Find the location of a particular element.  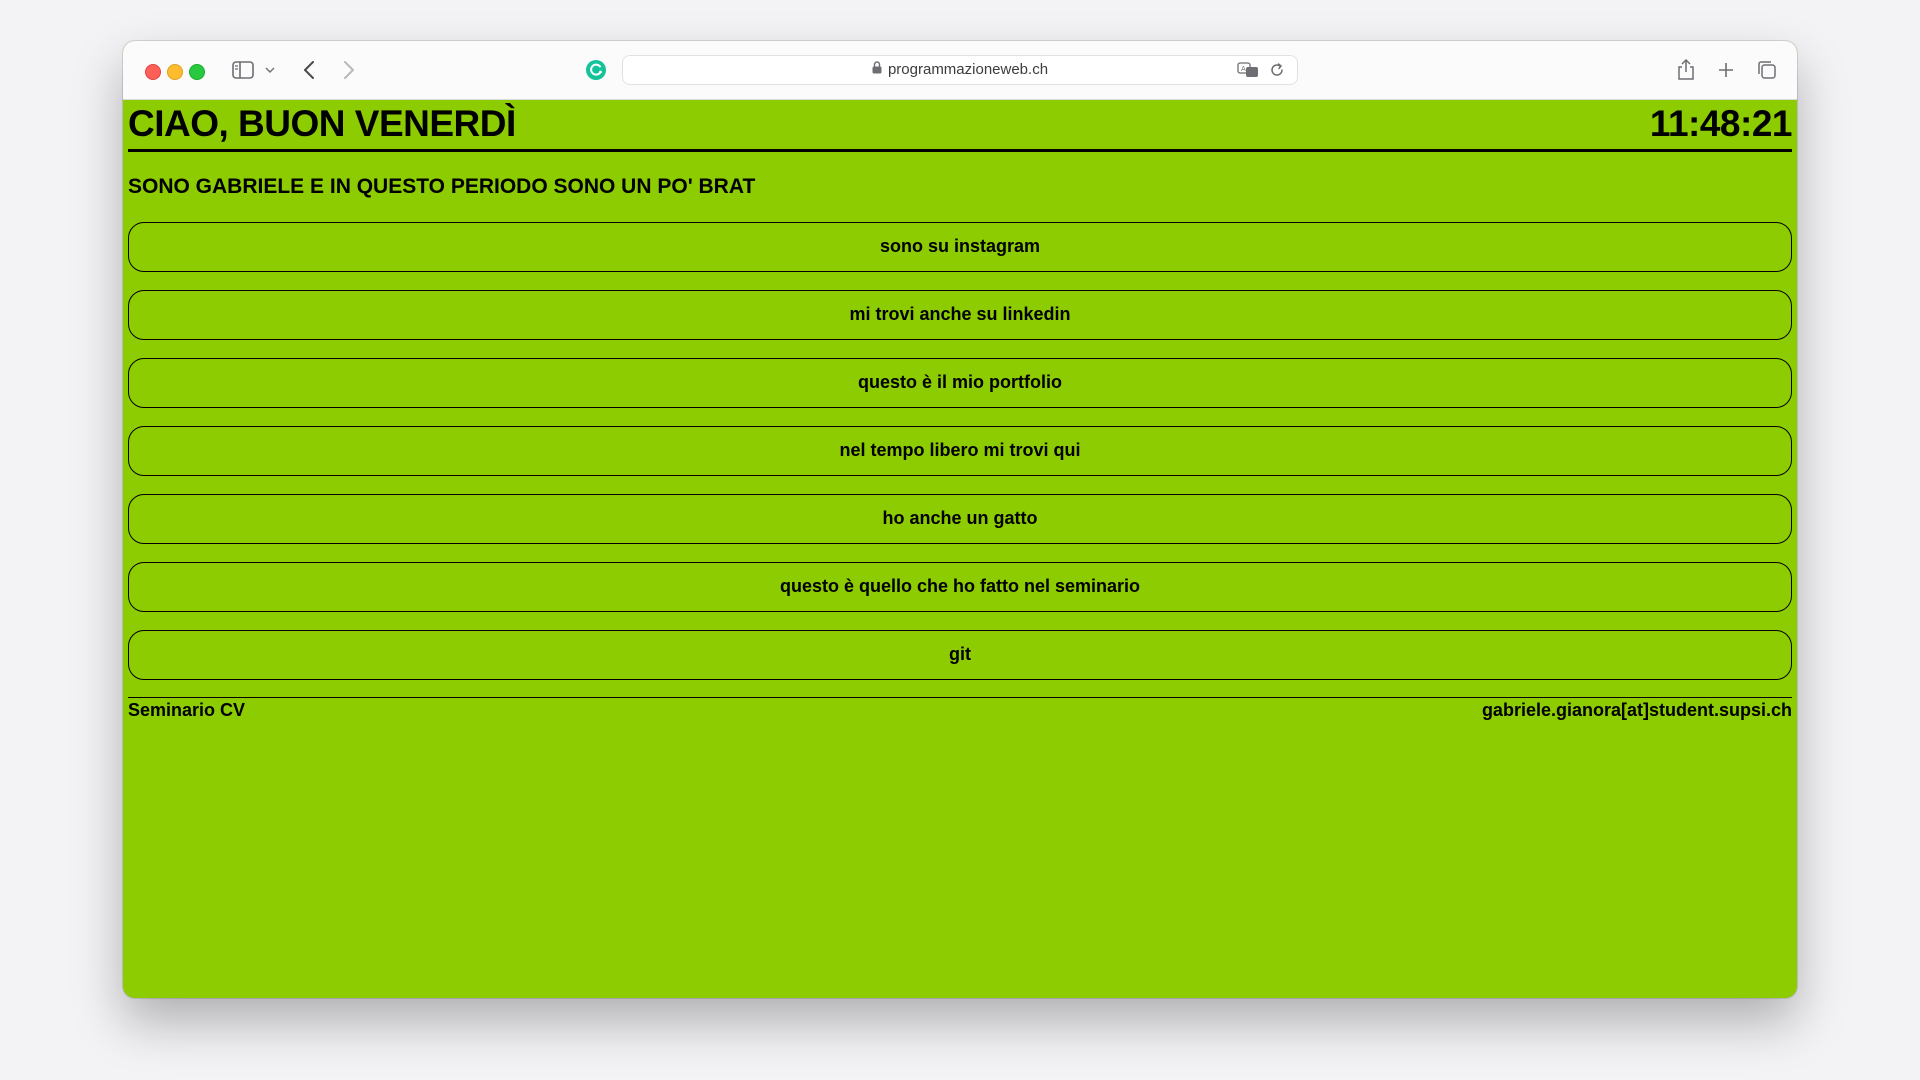

translate-icon: A is located at coordinates (1248, 72).